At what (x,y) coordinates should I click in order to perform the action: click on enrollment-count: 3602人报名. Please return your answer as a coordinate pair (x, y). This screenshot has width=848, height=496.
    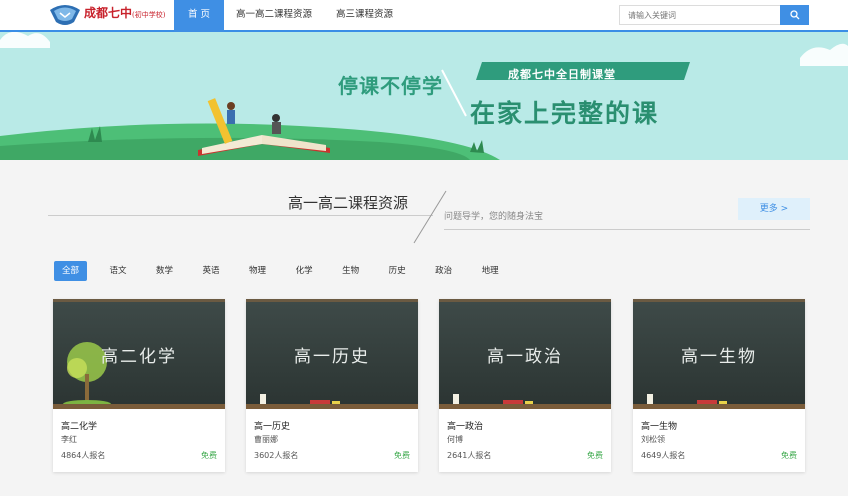
    Looking at the image, I should click on (276, 455).